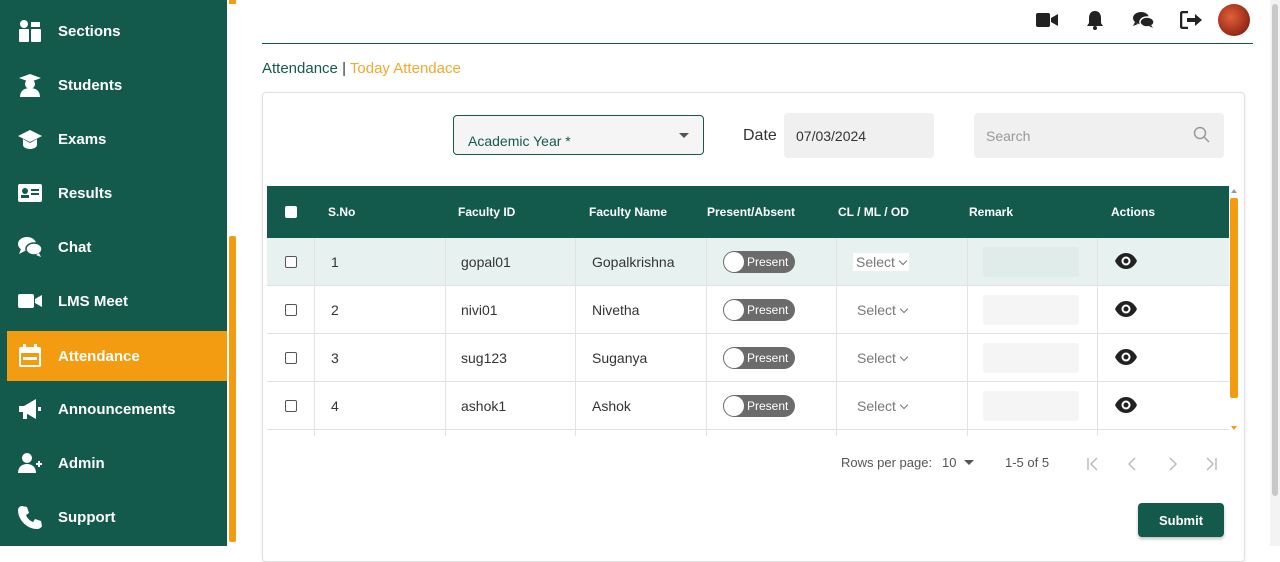  What do you see at coordinates (85, 193) in the screenshot?
I see `sidebar-item-label: Results` at bounding box center [85, 193].